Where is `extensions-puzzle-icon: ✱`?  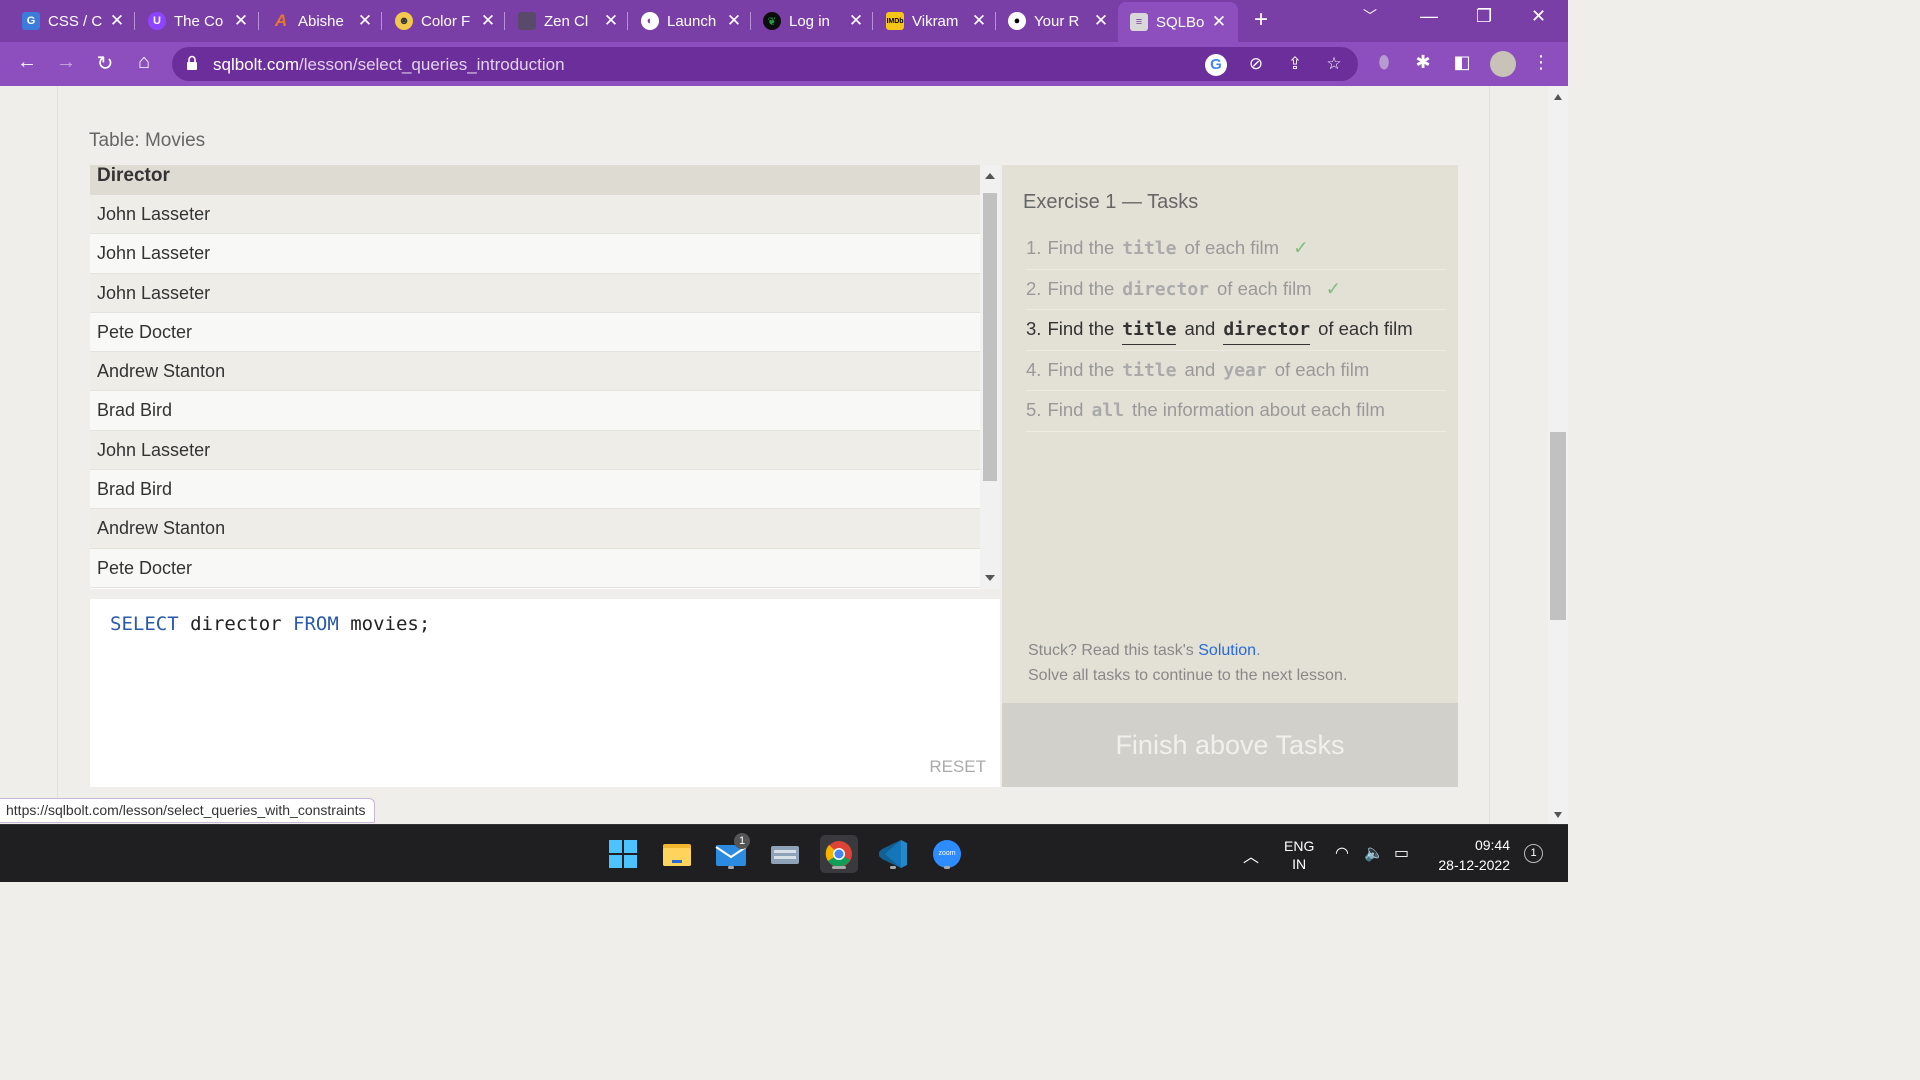 extensions-puzzle-icon: ✱ is located at coordinates (1423, 62).